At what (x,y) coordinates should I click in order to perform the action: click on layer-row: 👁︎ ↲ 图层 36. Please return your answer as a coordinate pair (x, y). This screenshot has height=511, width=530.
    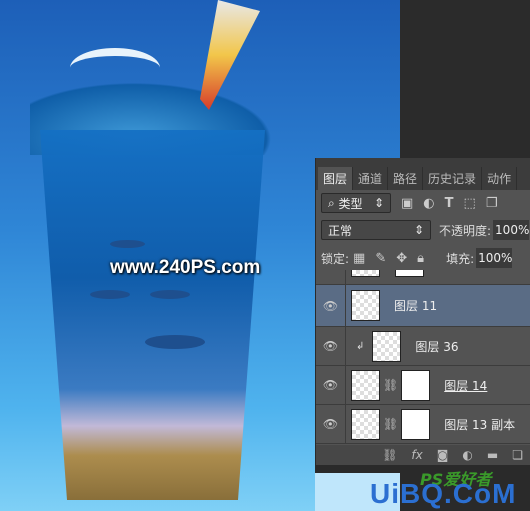
    Looking at the image, I should click on (423, 346).